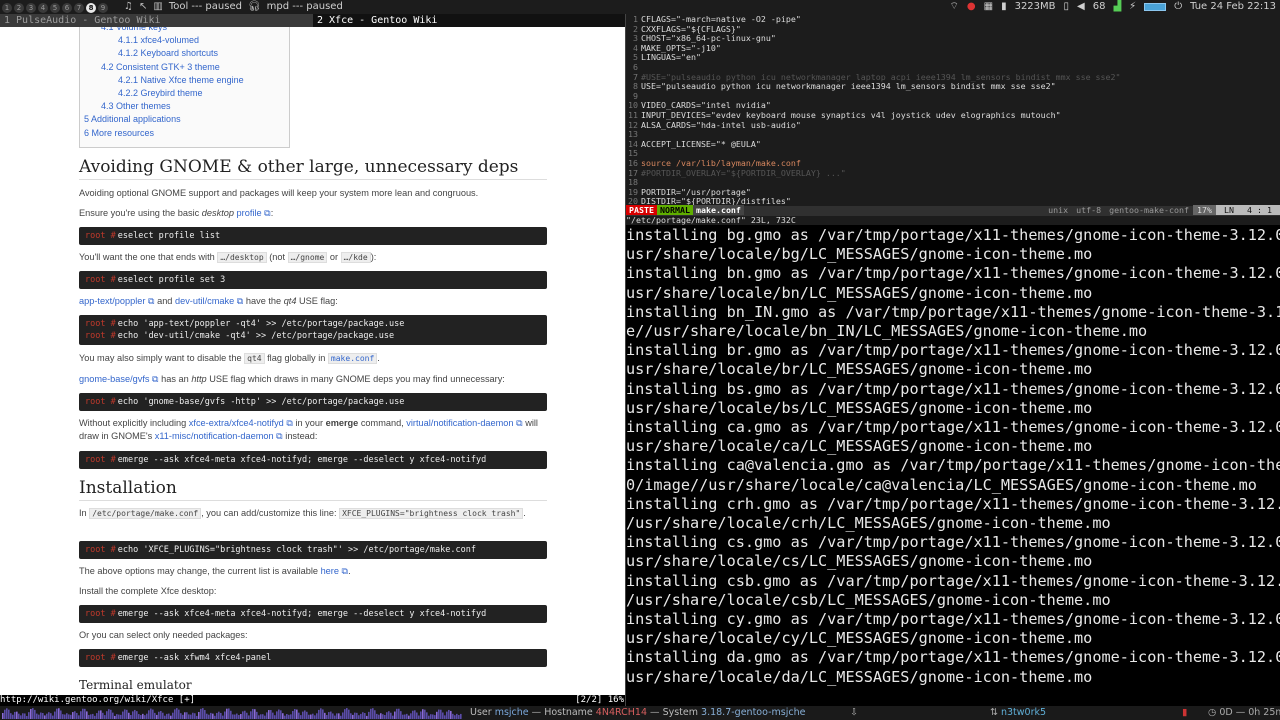 The height and width of the screenshot is (720, 1280). Describe the element at coordinates (79, 8) in the screenshot. I see `workspace-7: 7` at that location.